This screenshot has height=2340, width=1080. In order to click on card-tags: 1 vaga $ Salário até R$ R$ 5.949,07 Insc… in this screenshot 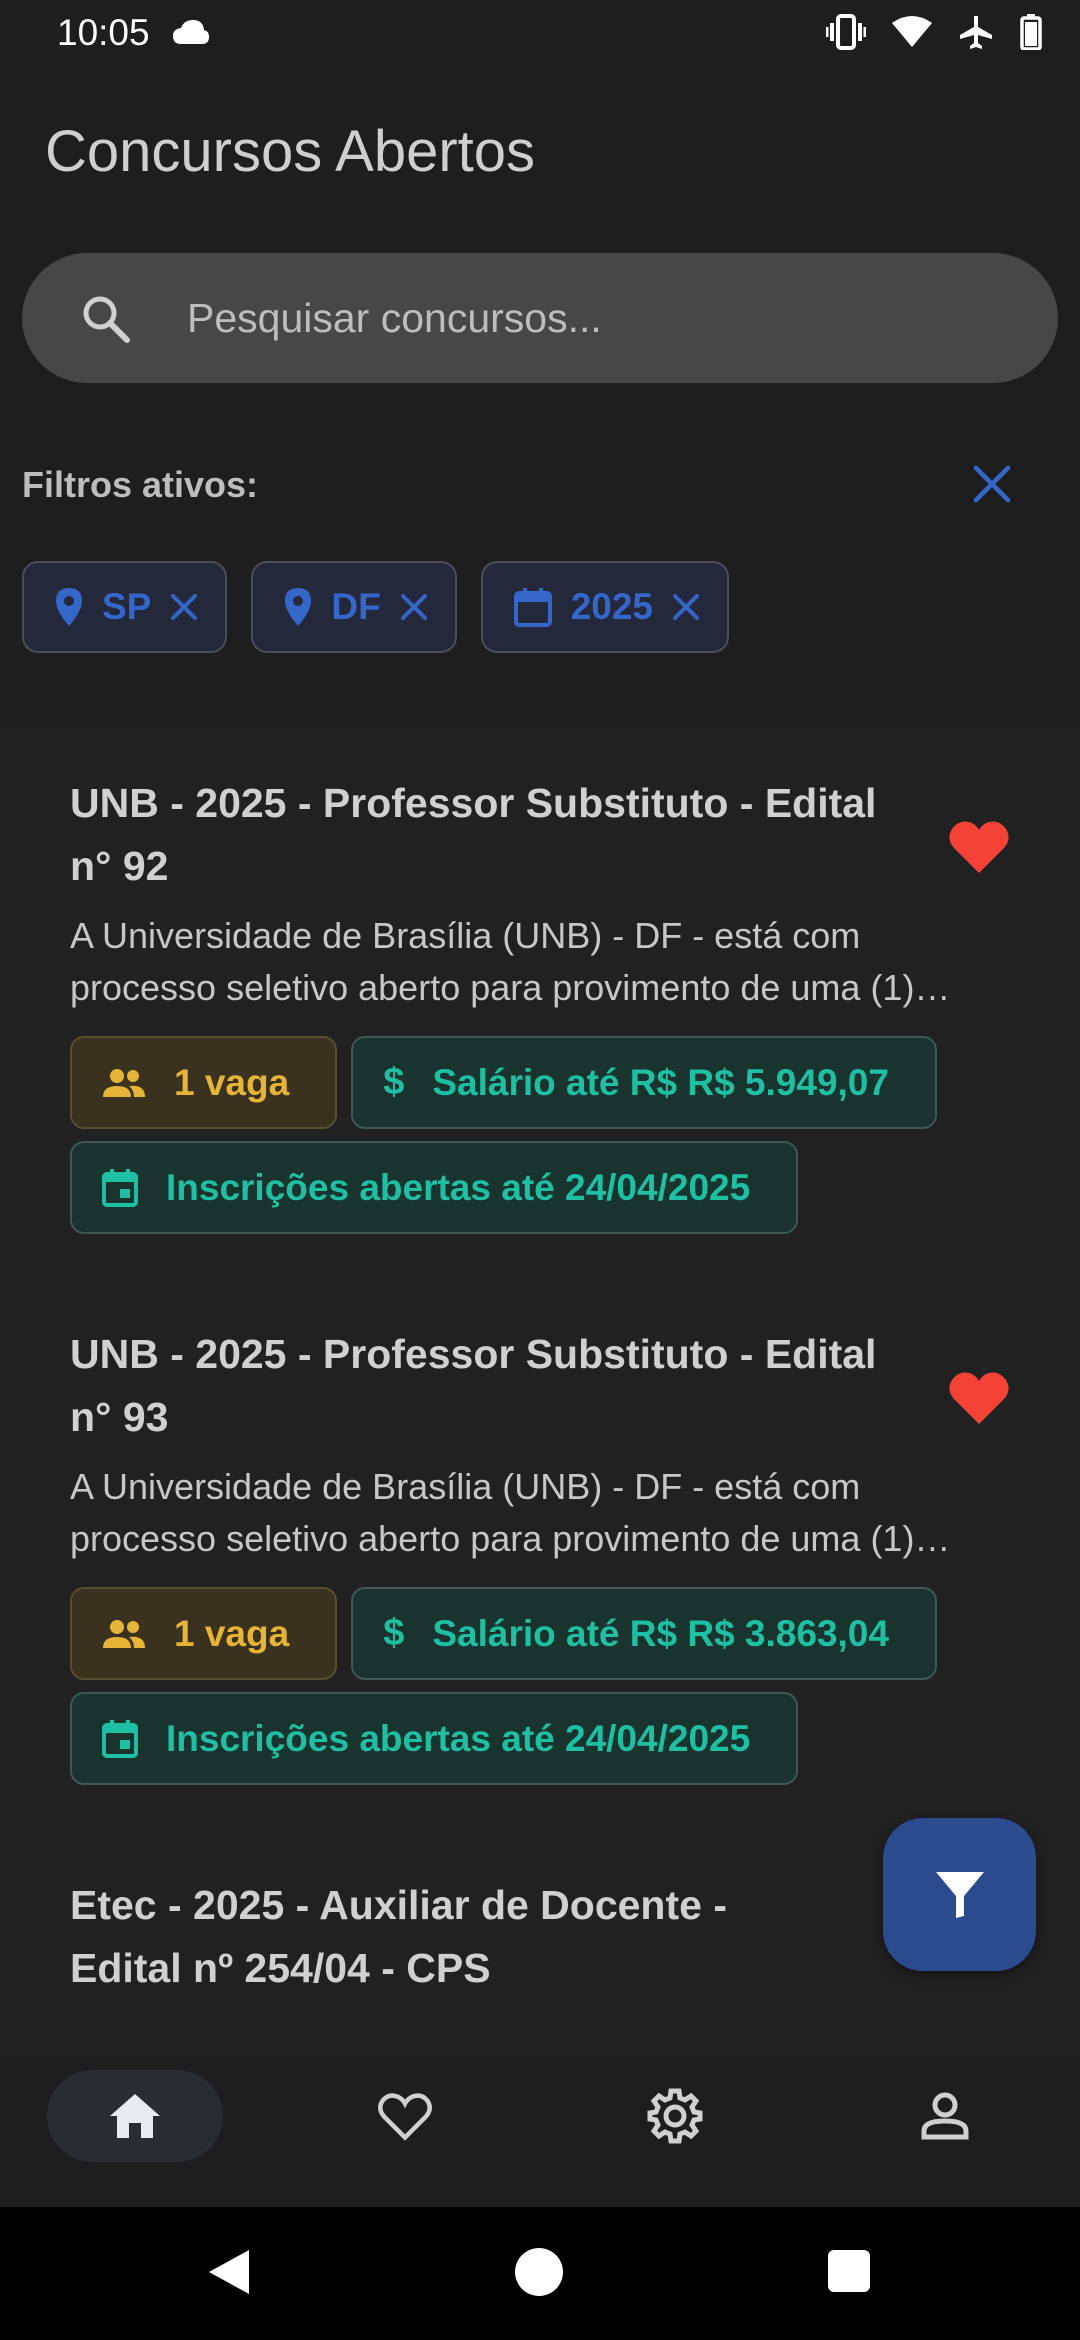, I will do `click(540, 1135)`.